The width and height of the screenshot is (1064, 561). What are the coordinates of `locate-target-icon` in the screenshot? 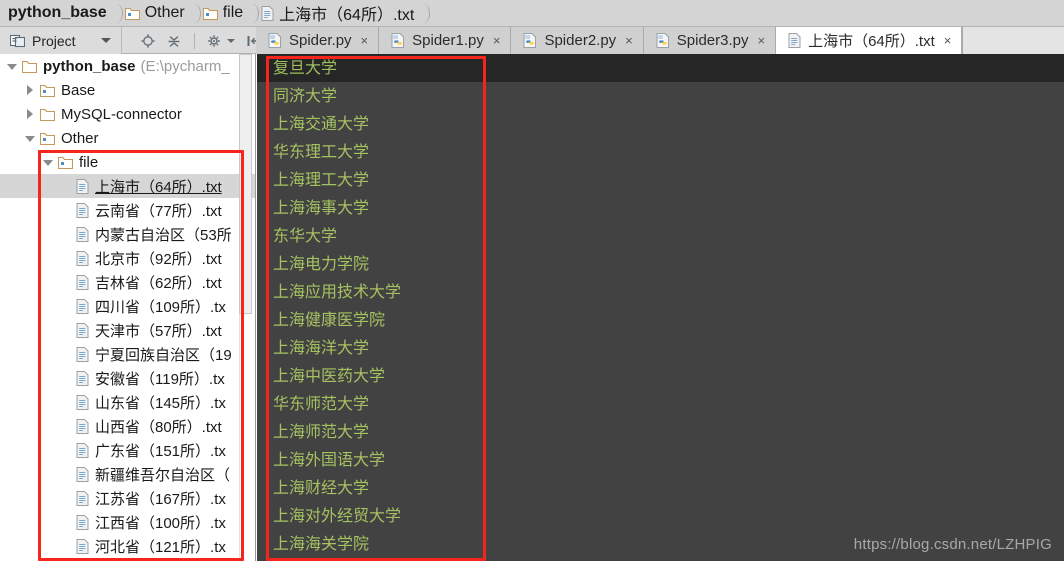 It's located at (148, 41).